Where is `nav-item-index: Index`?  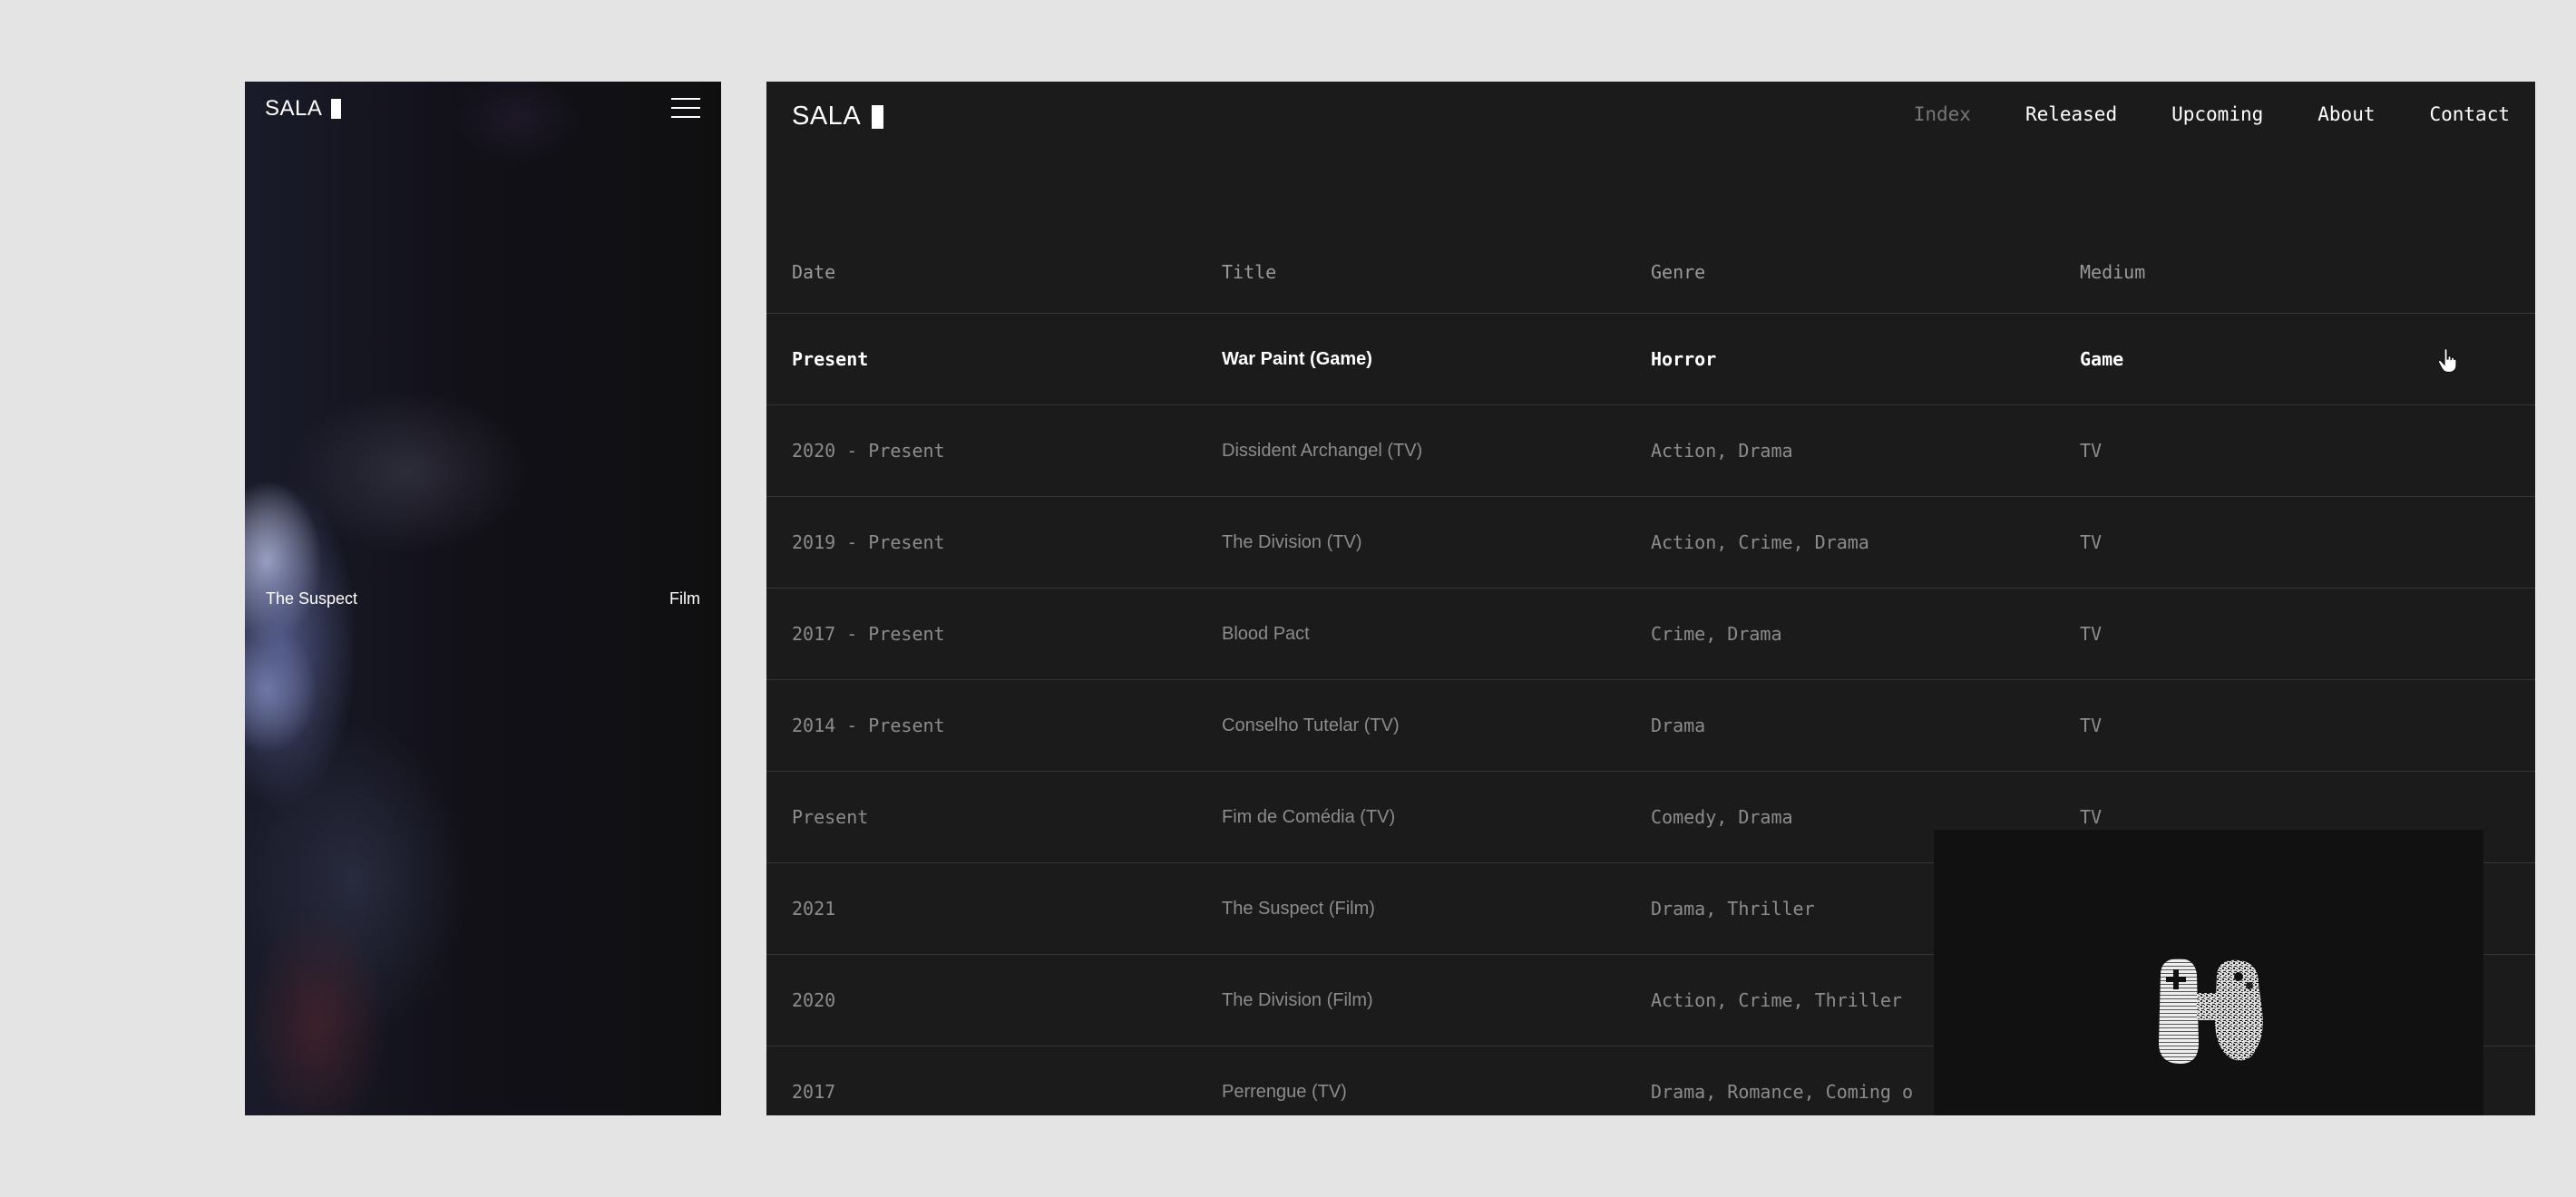
nav-item-index: Index is located at coordinates (1942, 114).